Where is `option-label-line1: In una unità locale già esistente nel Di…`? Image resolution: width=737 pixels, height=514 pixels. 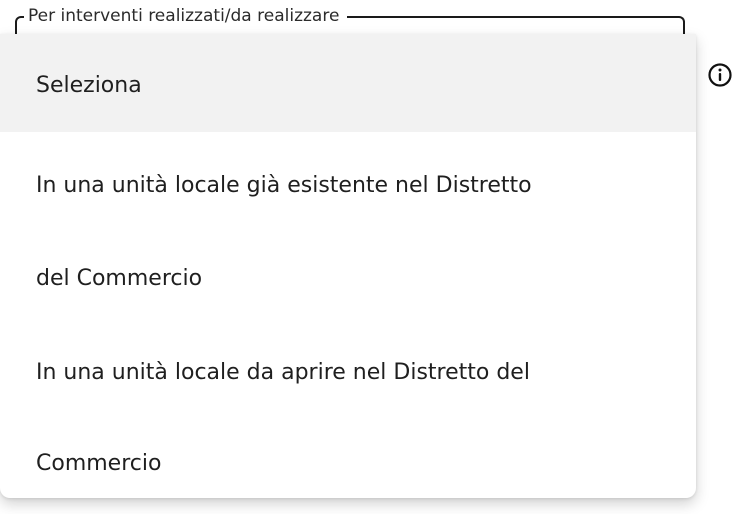 option-label-line1: In una unità locale già esistente nel Di… is located at coordinates (284, 185).